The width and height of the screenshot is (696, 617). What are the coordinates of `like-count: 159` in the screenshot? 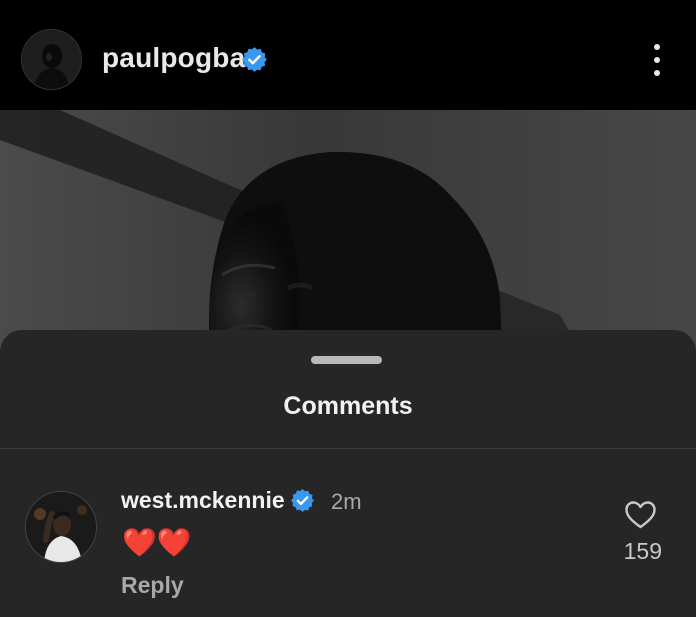 It's located at (642, 551).